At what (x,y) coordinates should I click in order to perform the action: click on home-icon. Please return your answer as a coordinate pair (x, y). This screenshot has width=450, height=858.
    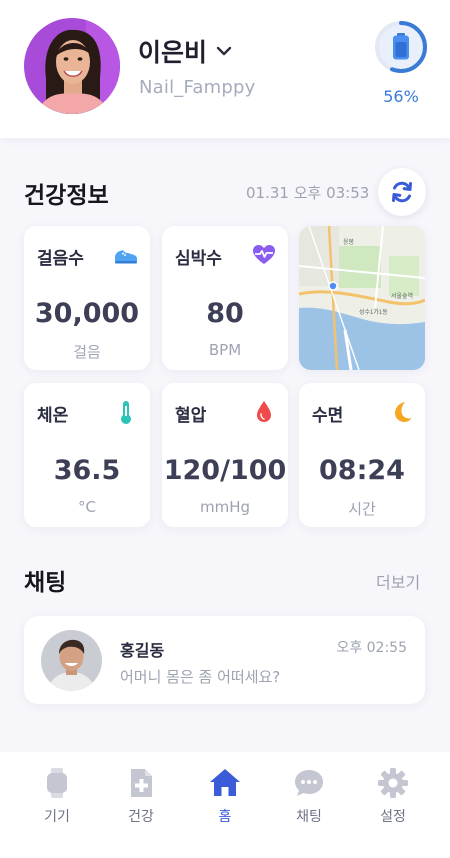
    Looking at the image, I should click on (225, 782).